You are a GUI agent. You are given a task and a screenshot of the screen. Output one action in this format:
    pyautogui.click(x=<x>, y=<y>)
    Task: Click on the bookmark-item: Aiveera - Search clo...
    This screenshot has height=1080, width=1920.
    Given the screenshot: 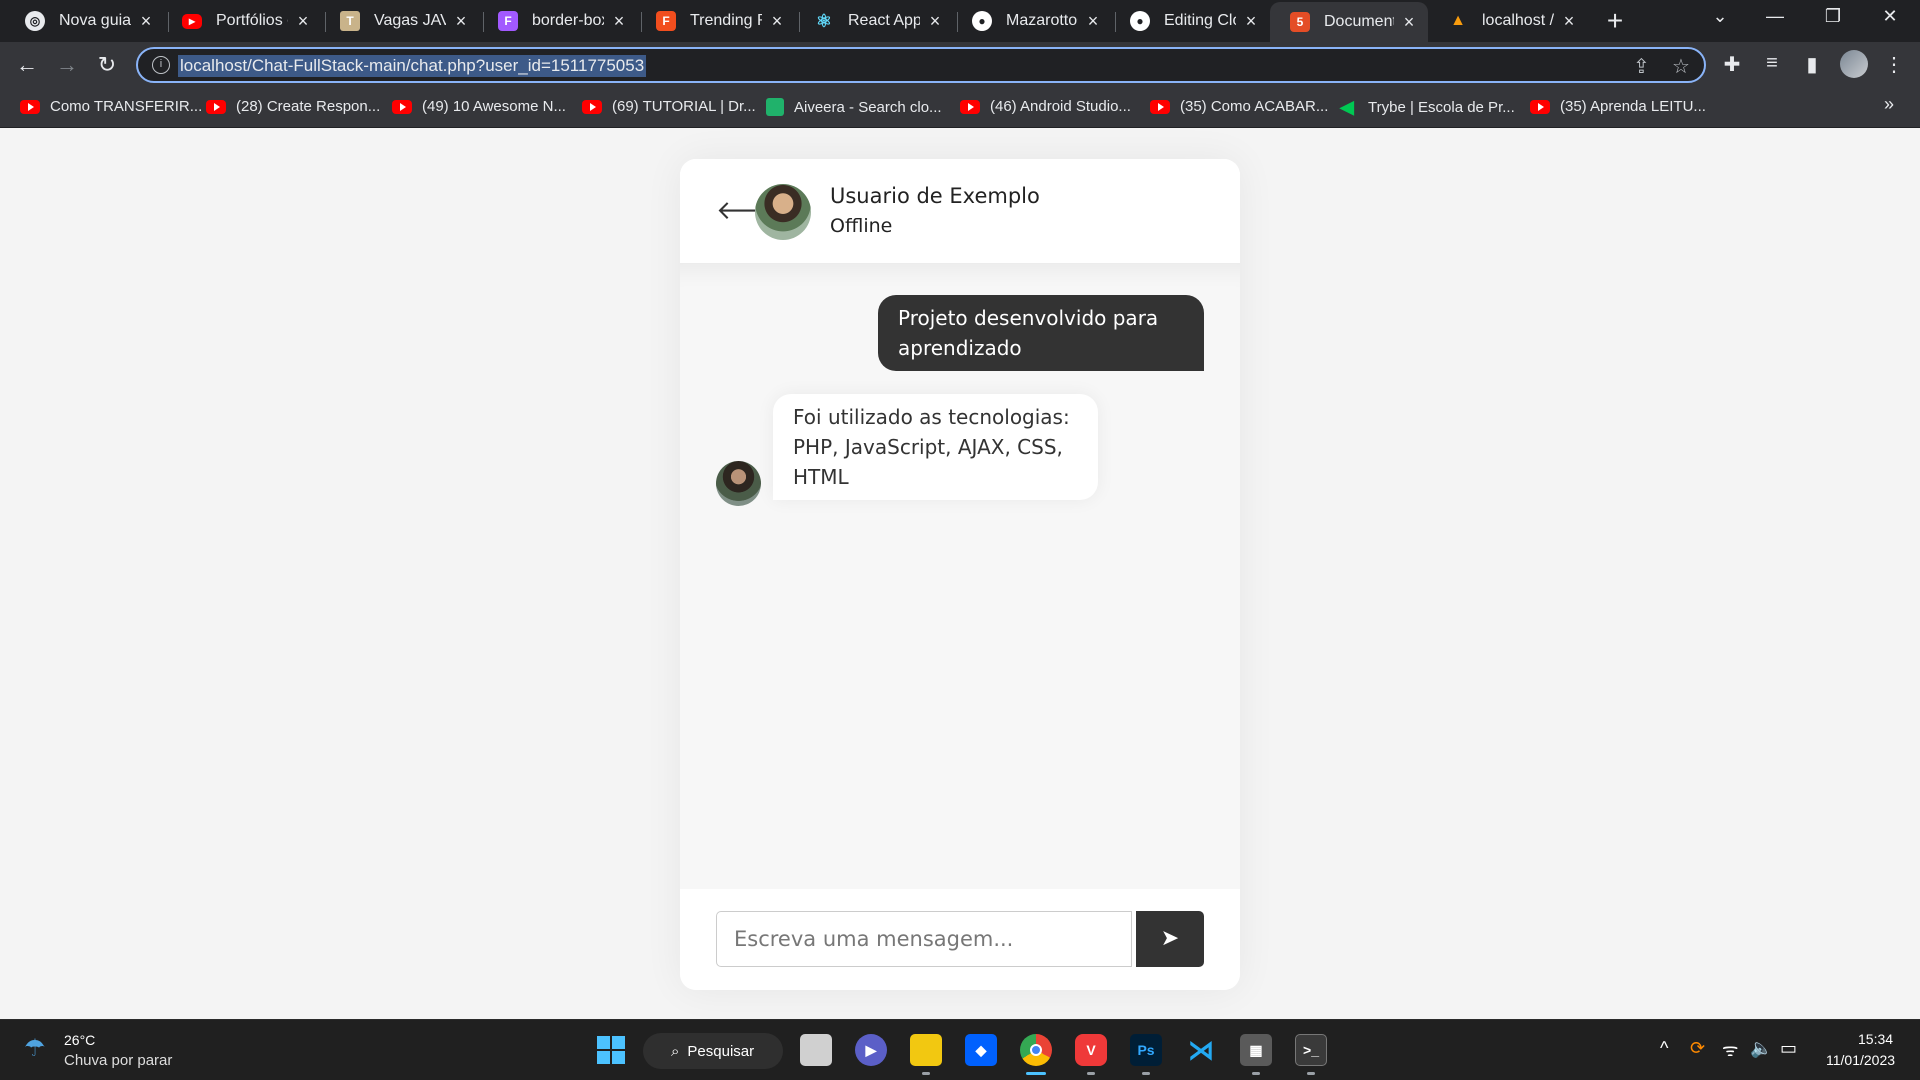 What is the action you would take?
    pyautogui.click(x=854, y=107)
    